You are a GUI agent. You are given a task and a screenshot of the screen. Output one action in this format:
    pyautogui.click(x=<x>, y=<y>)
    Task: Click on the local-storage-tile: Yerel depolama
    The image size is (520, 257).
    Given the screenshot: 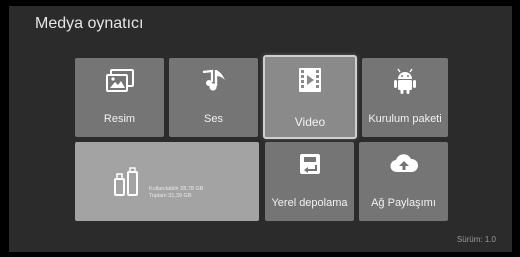 What is the action you would take?
    pyautogui.click(x=309, y=181)
    